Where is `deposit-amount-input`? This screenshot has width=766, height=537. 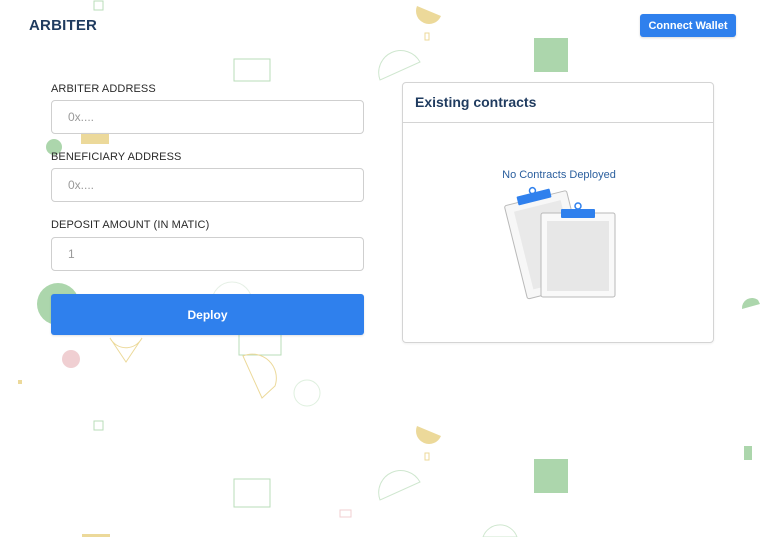
deposit-amount-input is located at coordinates (207, 254).